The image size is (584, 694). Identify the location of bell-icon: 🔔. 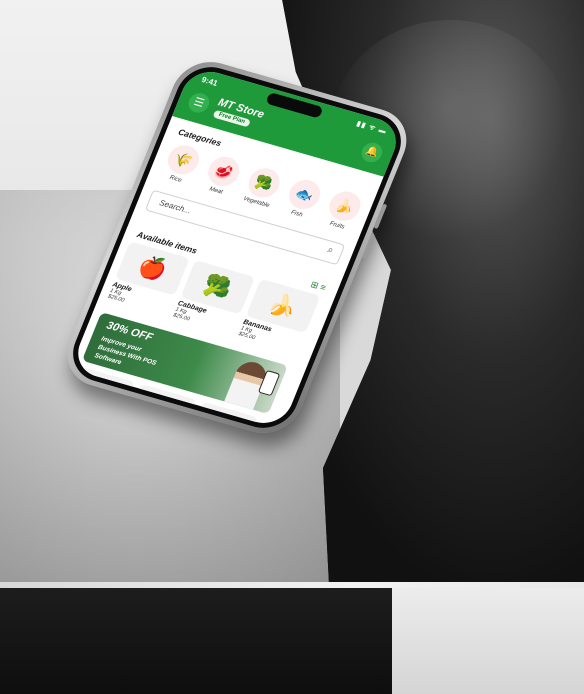
(372, 152).